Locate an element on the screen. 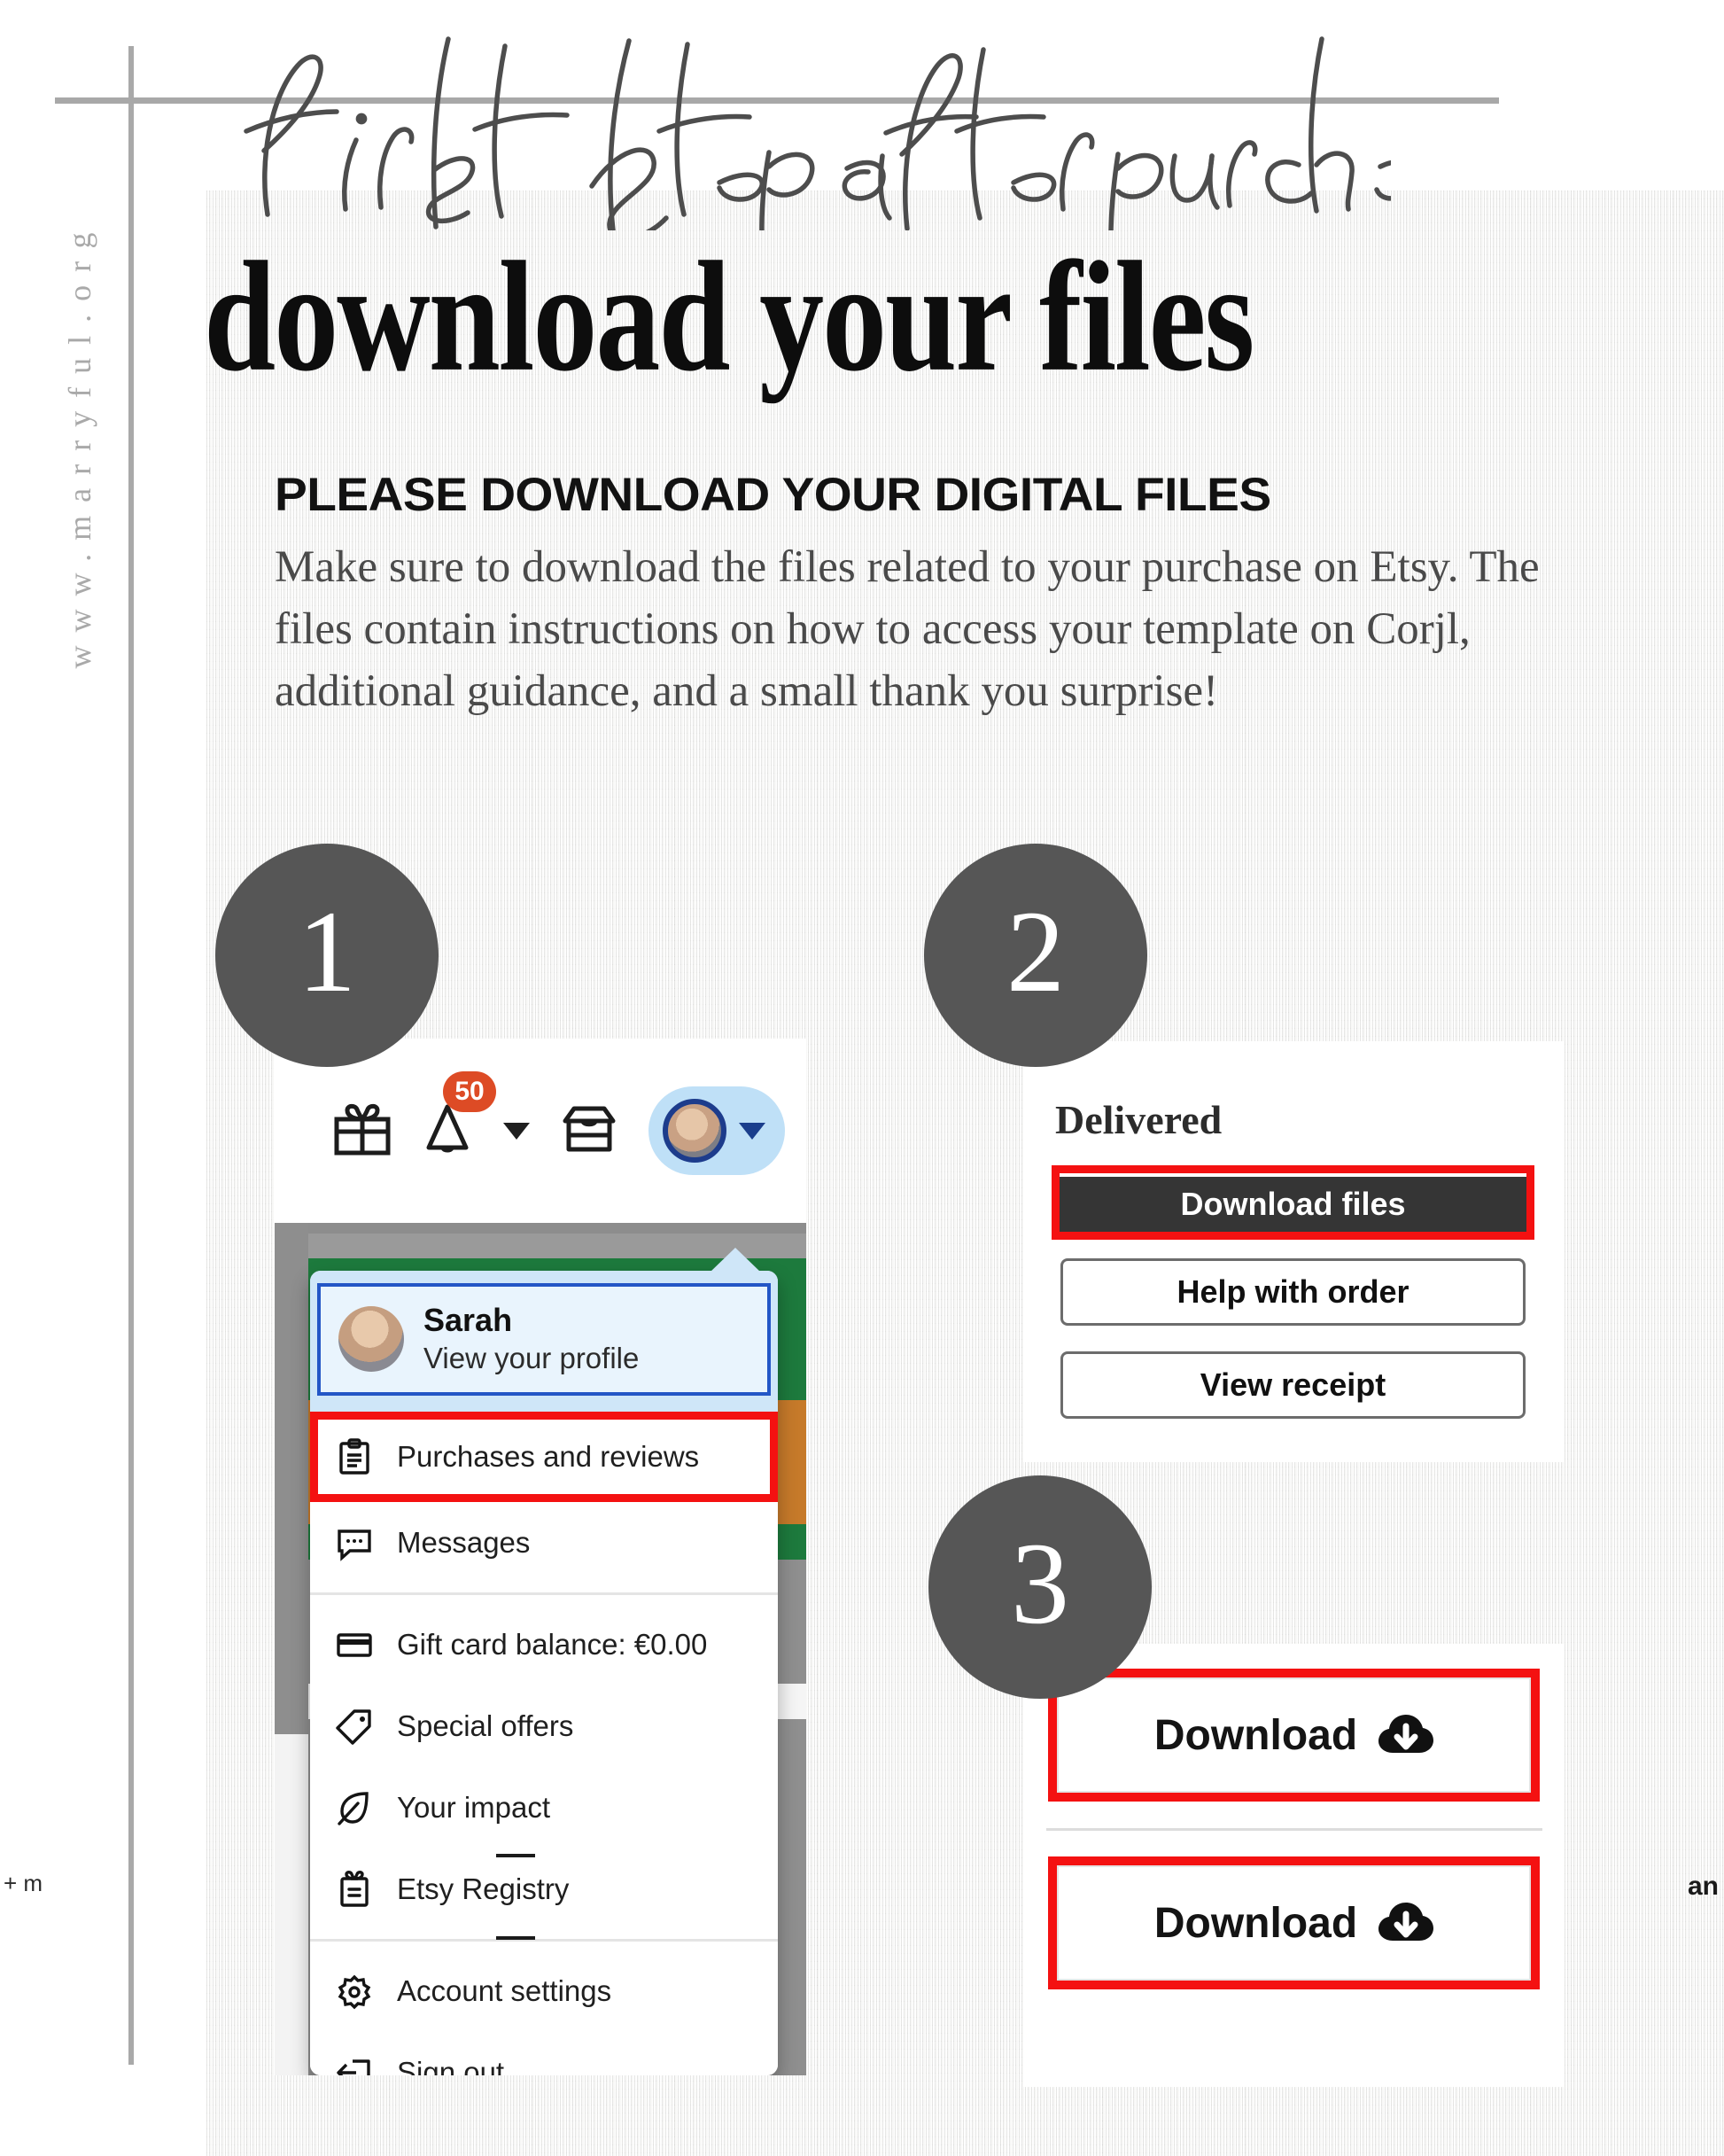 Image resolution: width=1724 pixels, height=2156 pixels. menu-item-your-impact: Your impact is located at coordinates (544, 1807).